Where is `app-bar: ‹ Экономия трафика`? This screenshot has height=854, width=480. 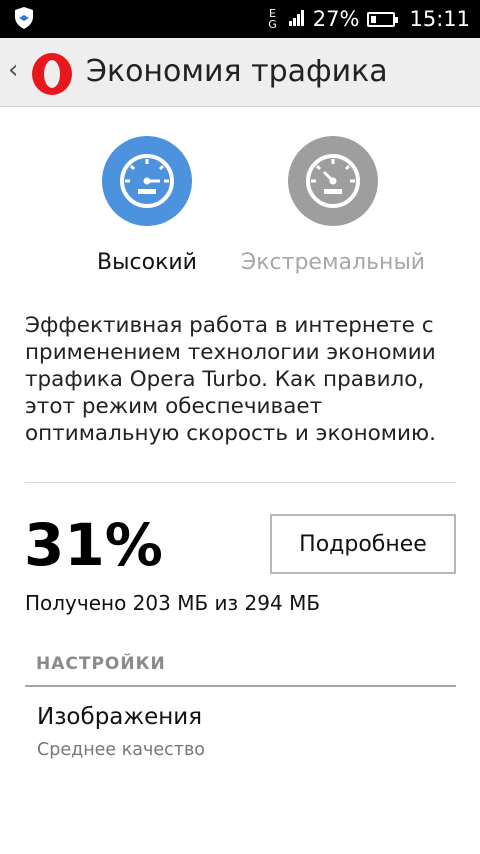 app-bar: ‹ Экономия трафика is located at coordinates (240, 72).